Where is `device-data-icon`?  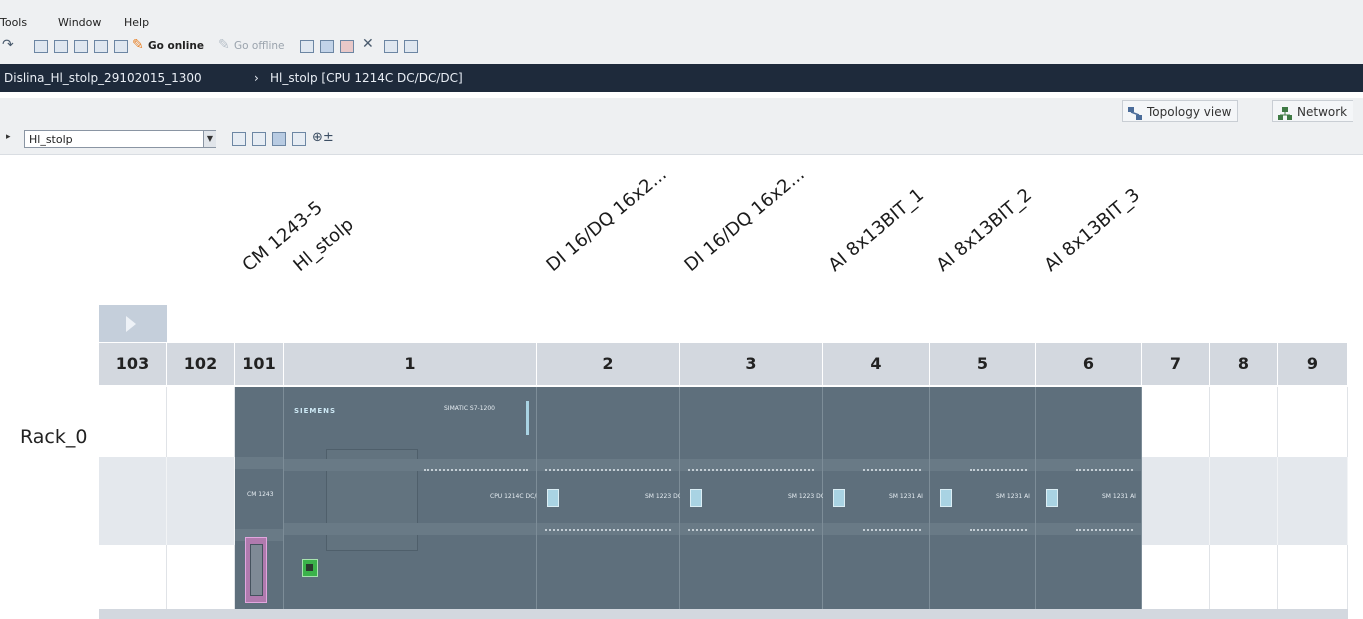
device-data-icon is located at coordinates (239, 139).